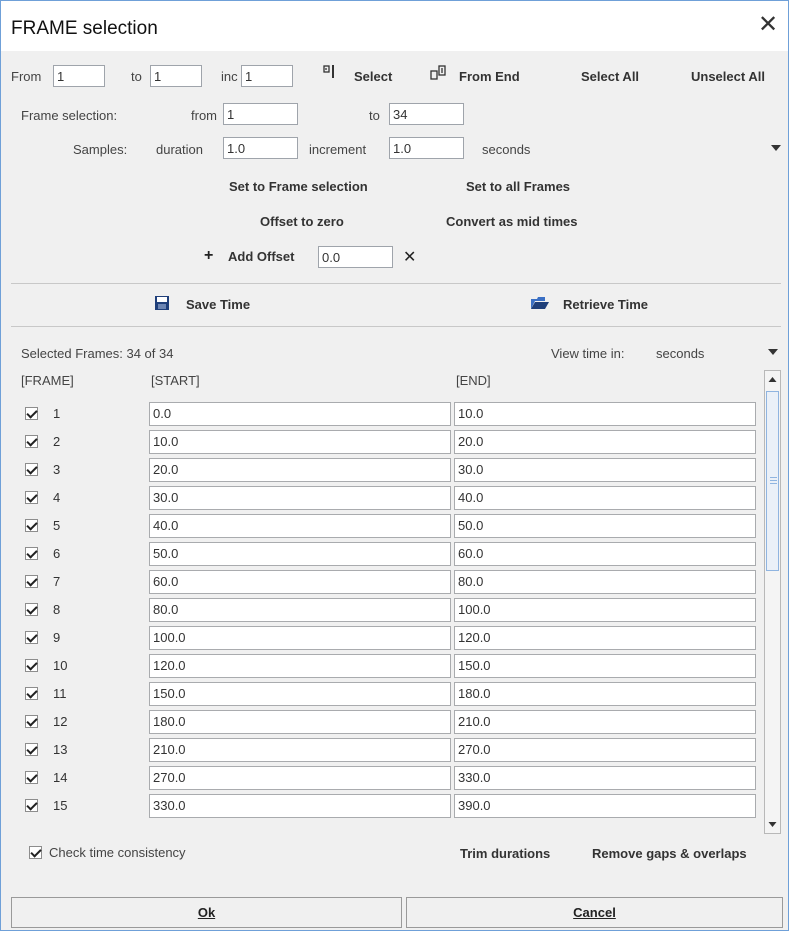 This screenshot has width=789, height=931. Describe the element at coordinates (605, 442) in the screenshot. I see `end-cell: 20.0` at that location.